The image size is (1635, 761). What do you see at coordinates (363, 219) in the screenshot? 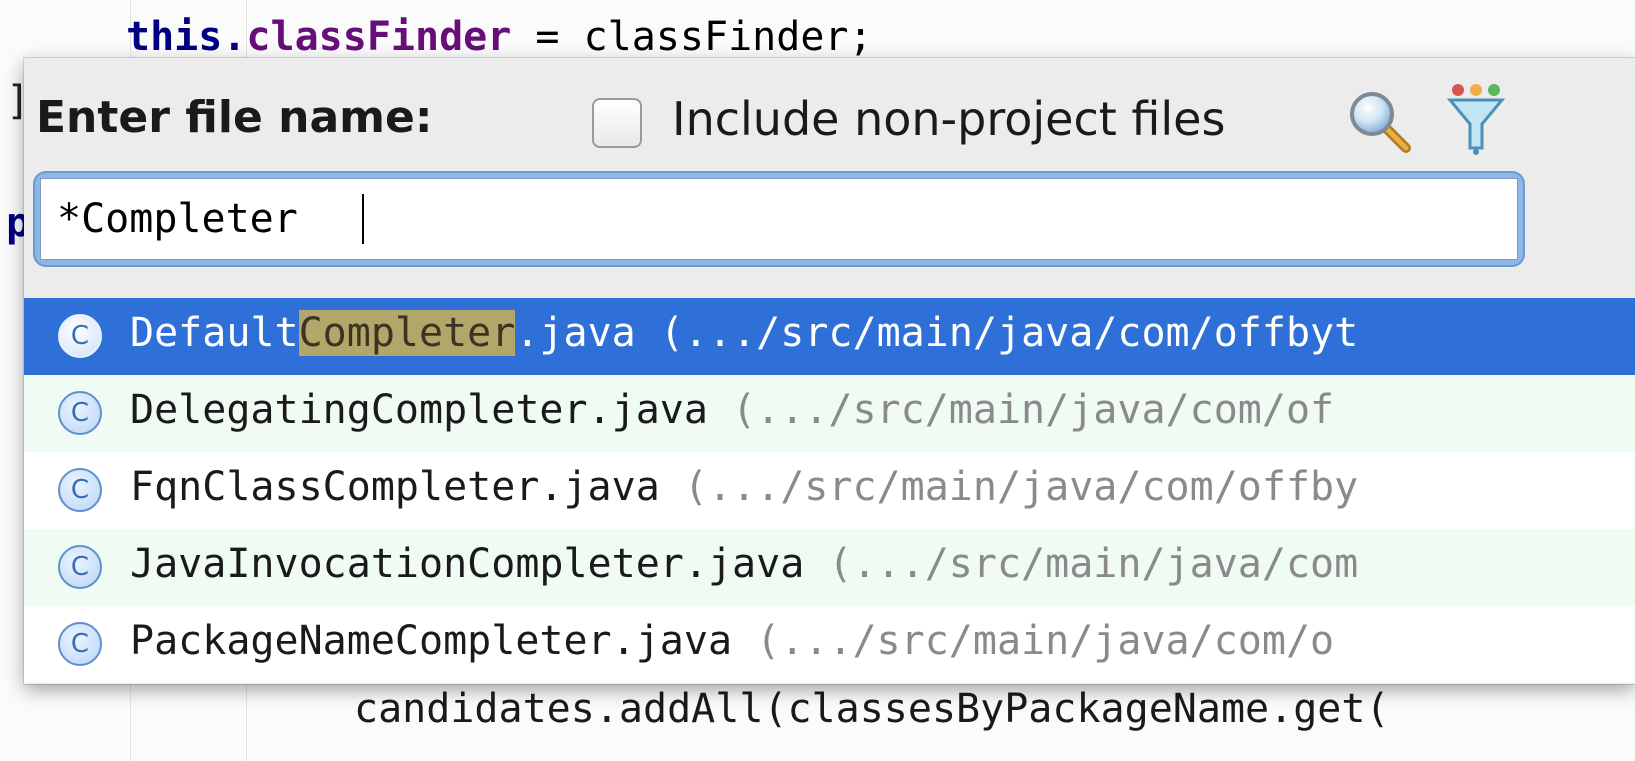
I see `text-caret` at bounding box center [363, 219].